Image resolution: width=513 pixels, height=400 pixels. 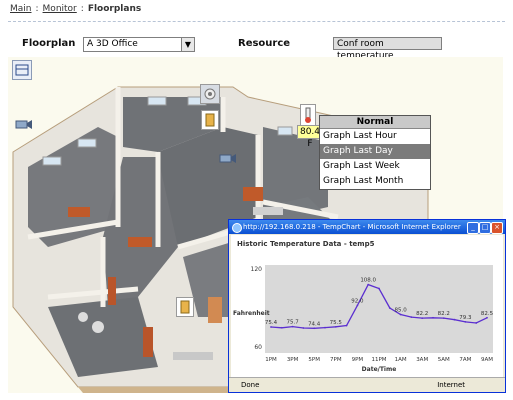 I want to click on floorplan-tools-icon, so click(x=22, y=70).